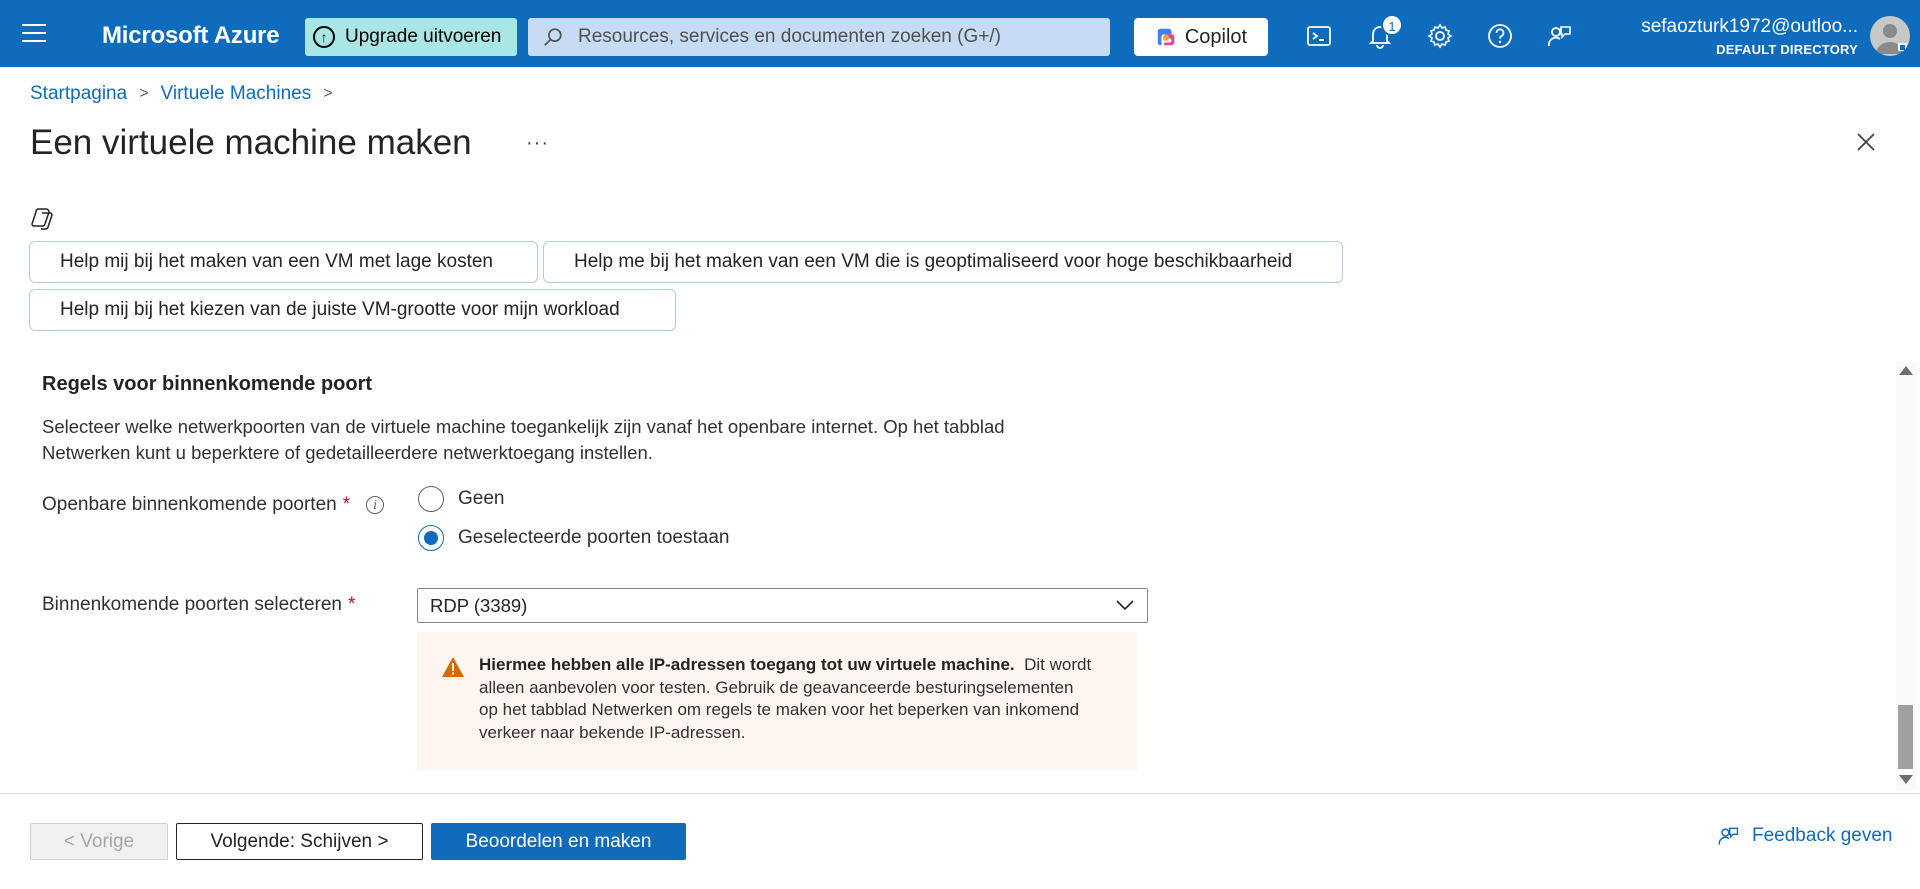 Image resolution: width=1920 pixels, height=889 pixels. Describe the element at coordinates (1866, 142) in the screenshot. I see `close-icon` at that location.